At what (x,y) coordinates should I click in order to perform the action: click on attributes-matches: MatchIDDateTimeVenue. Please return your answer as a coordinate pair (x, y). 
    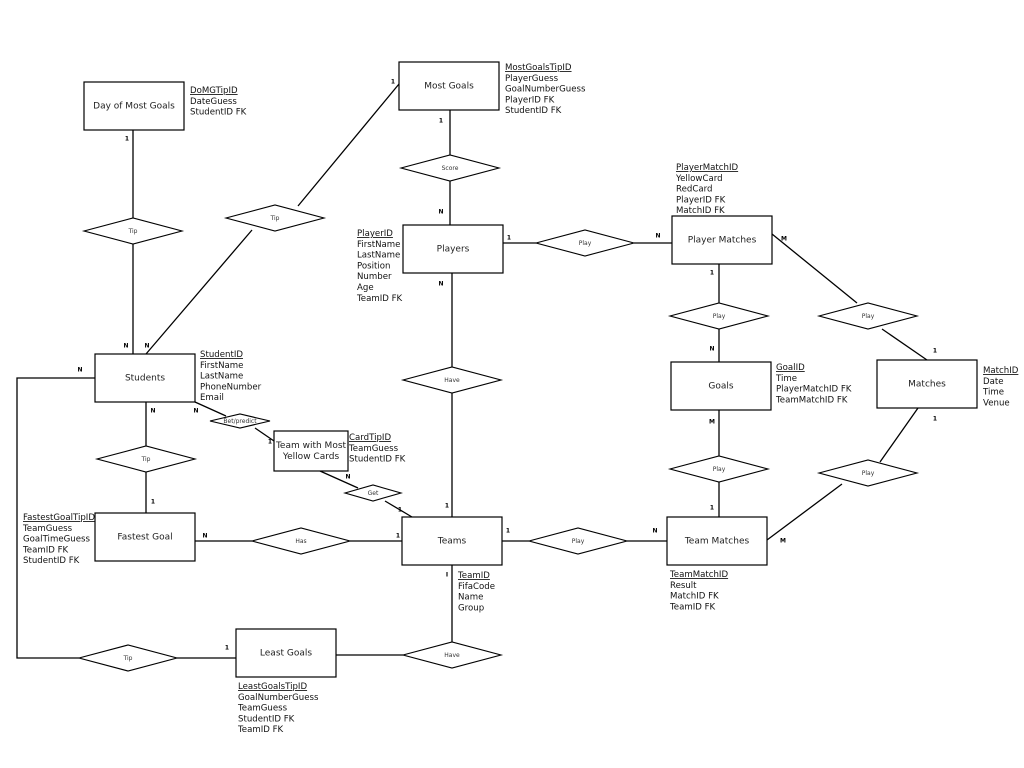
    Looking at the image, I should click on (1000, 387).